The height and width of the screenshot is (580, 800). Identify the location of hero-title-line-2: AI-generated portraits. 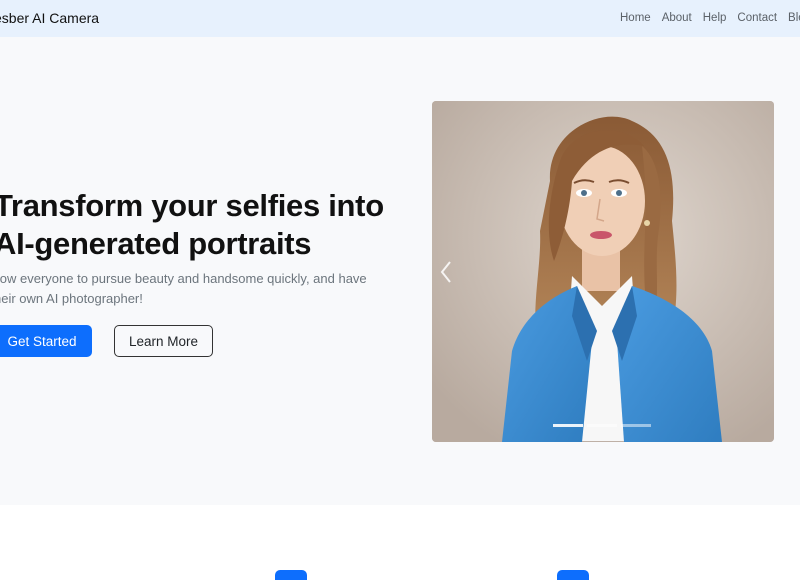
(156, 243).